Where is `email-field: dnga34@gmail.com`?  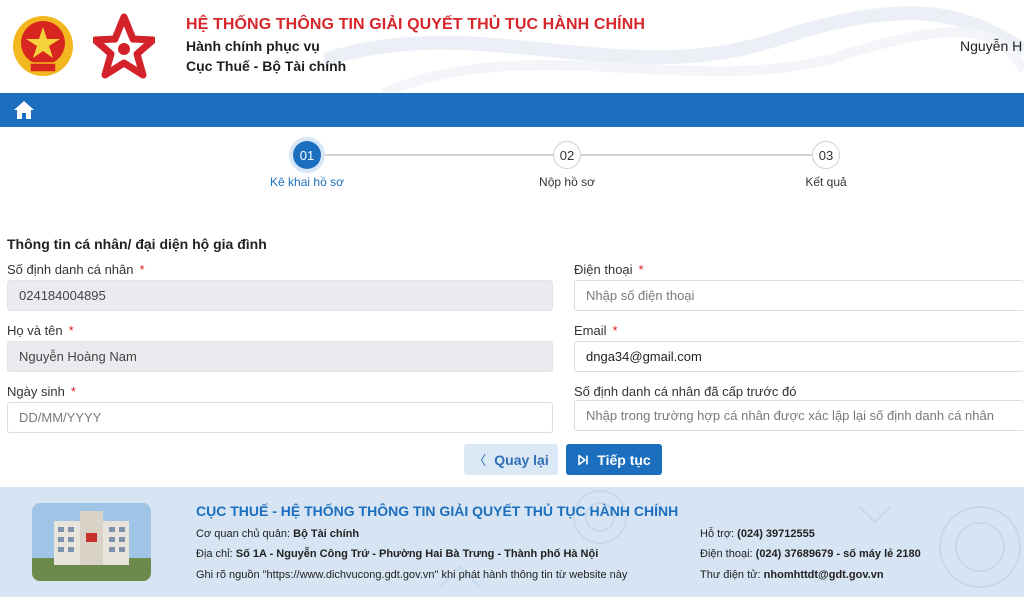
email-field: dnga34@gmail.com is located at coordinates (799, 356).